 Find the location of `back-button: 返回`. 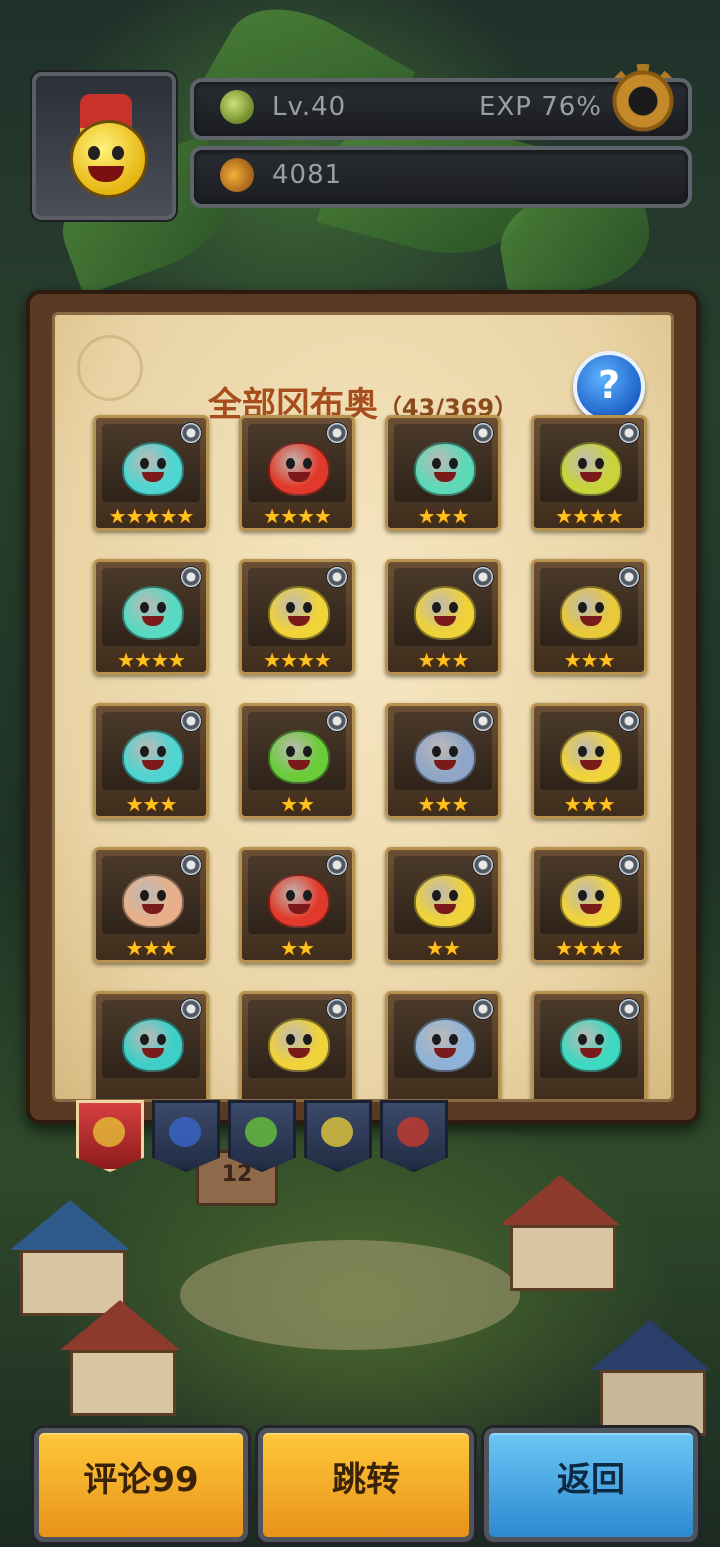

back-button: 返回 is located at coordinates (591, 1485).